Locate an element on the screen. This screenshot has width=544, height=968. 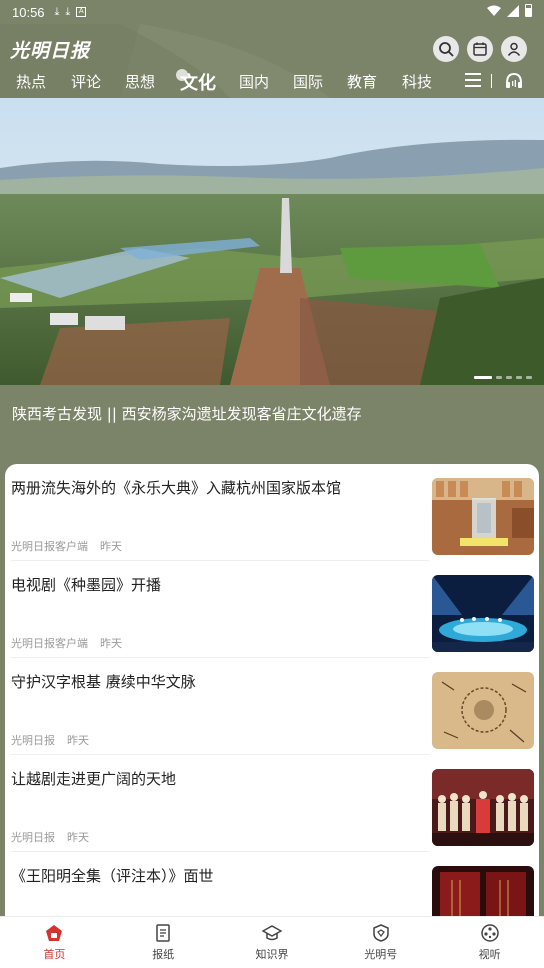
hero-caption: 陕西考古发现 || 西安杨家沟遗址发现客省庄文化遗存 is located at coordinates (187, 413).